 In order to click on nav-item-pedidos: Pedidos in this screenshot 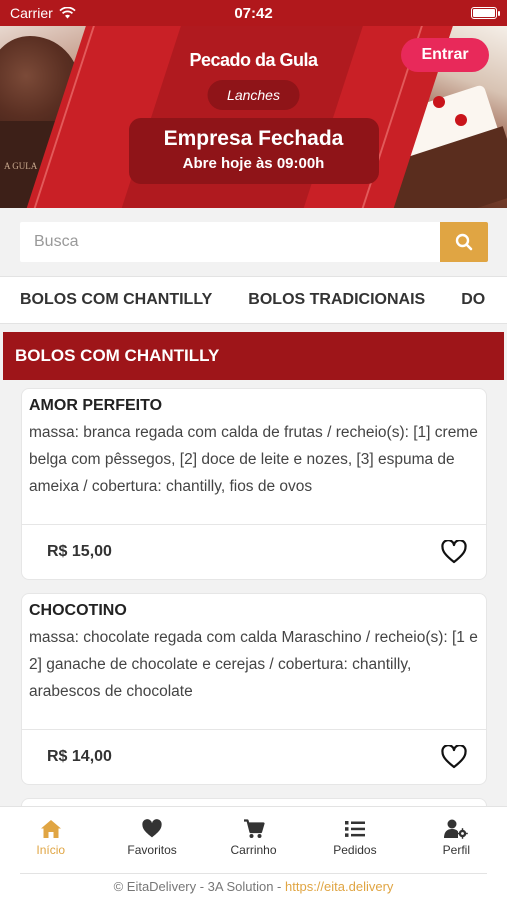, I will do `click(354, 840)`.